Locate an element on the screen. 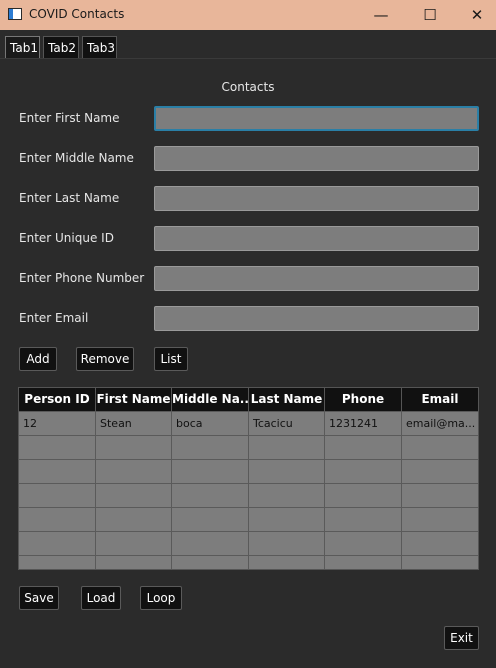 Image resolution: width=496 pixels, height=668 pixels. table-cell: Stean is located at coordinates (134, 423).